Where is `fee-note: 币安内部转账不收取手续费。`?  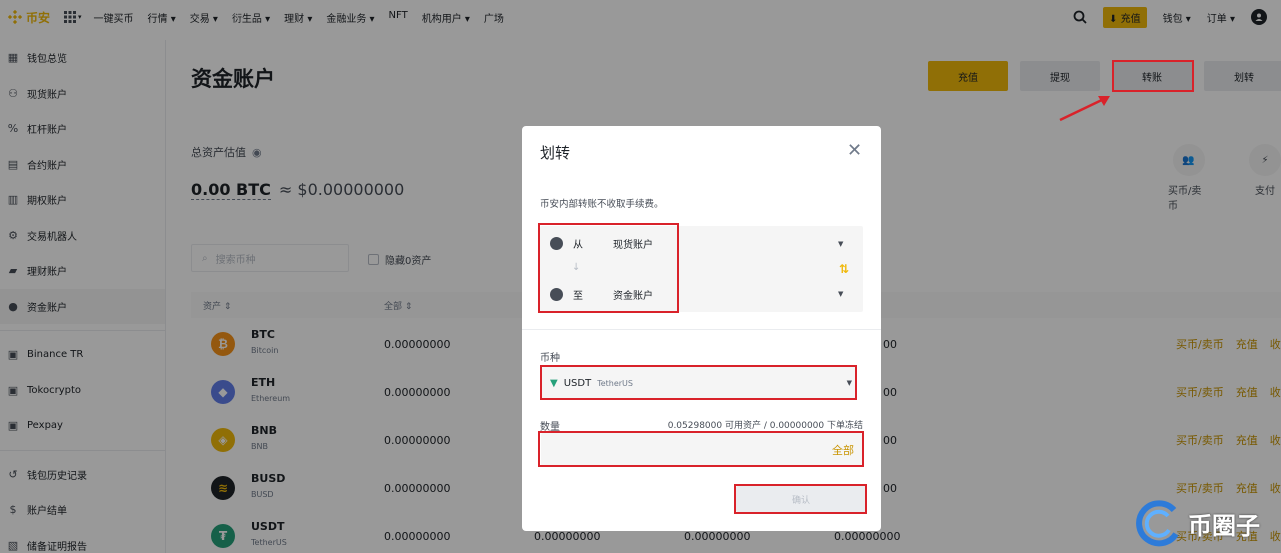
fee-note: 币安内部转账不收取手续费。 is located at coordinates (602, 204).